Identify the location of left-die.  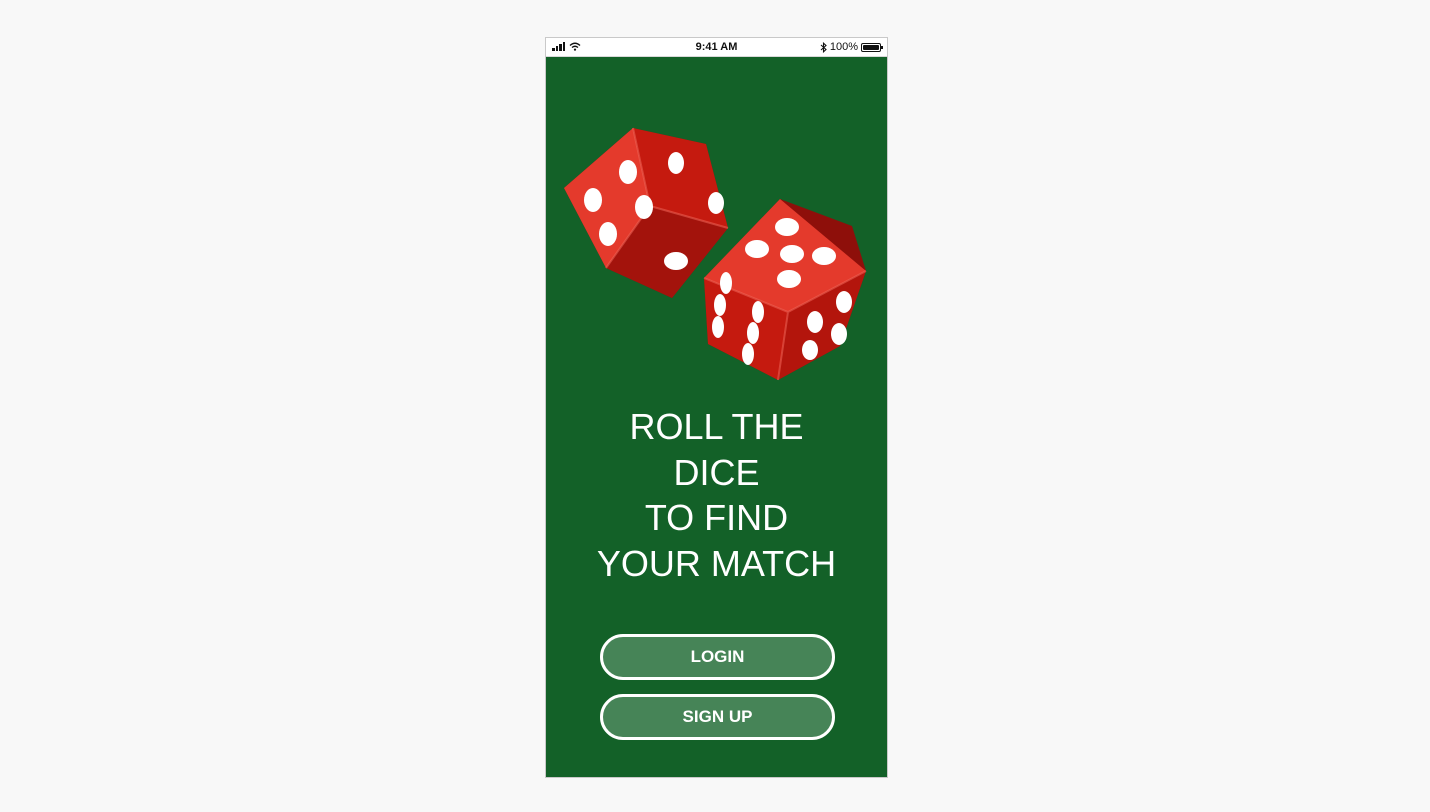
(646, 212).